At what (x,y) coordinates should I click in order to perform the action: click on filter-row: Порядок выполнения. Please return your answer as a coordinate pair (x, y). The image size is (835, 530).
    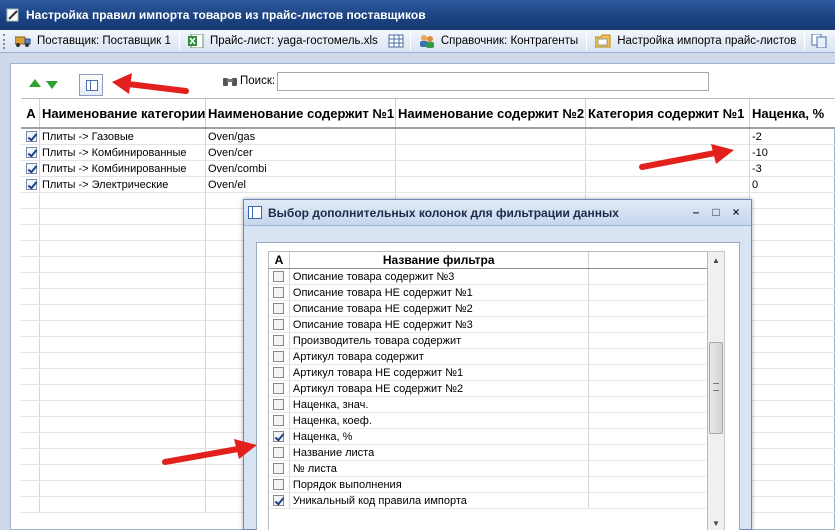
    Looking at the image, I should click on (488, 485).